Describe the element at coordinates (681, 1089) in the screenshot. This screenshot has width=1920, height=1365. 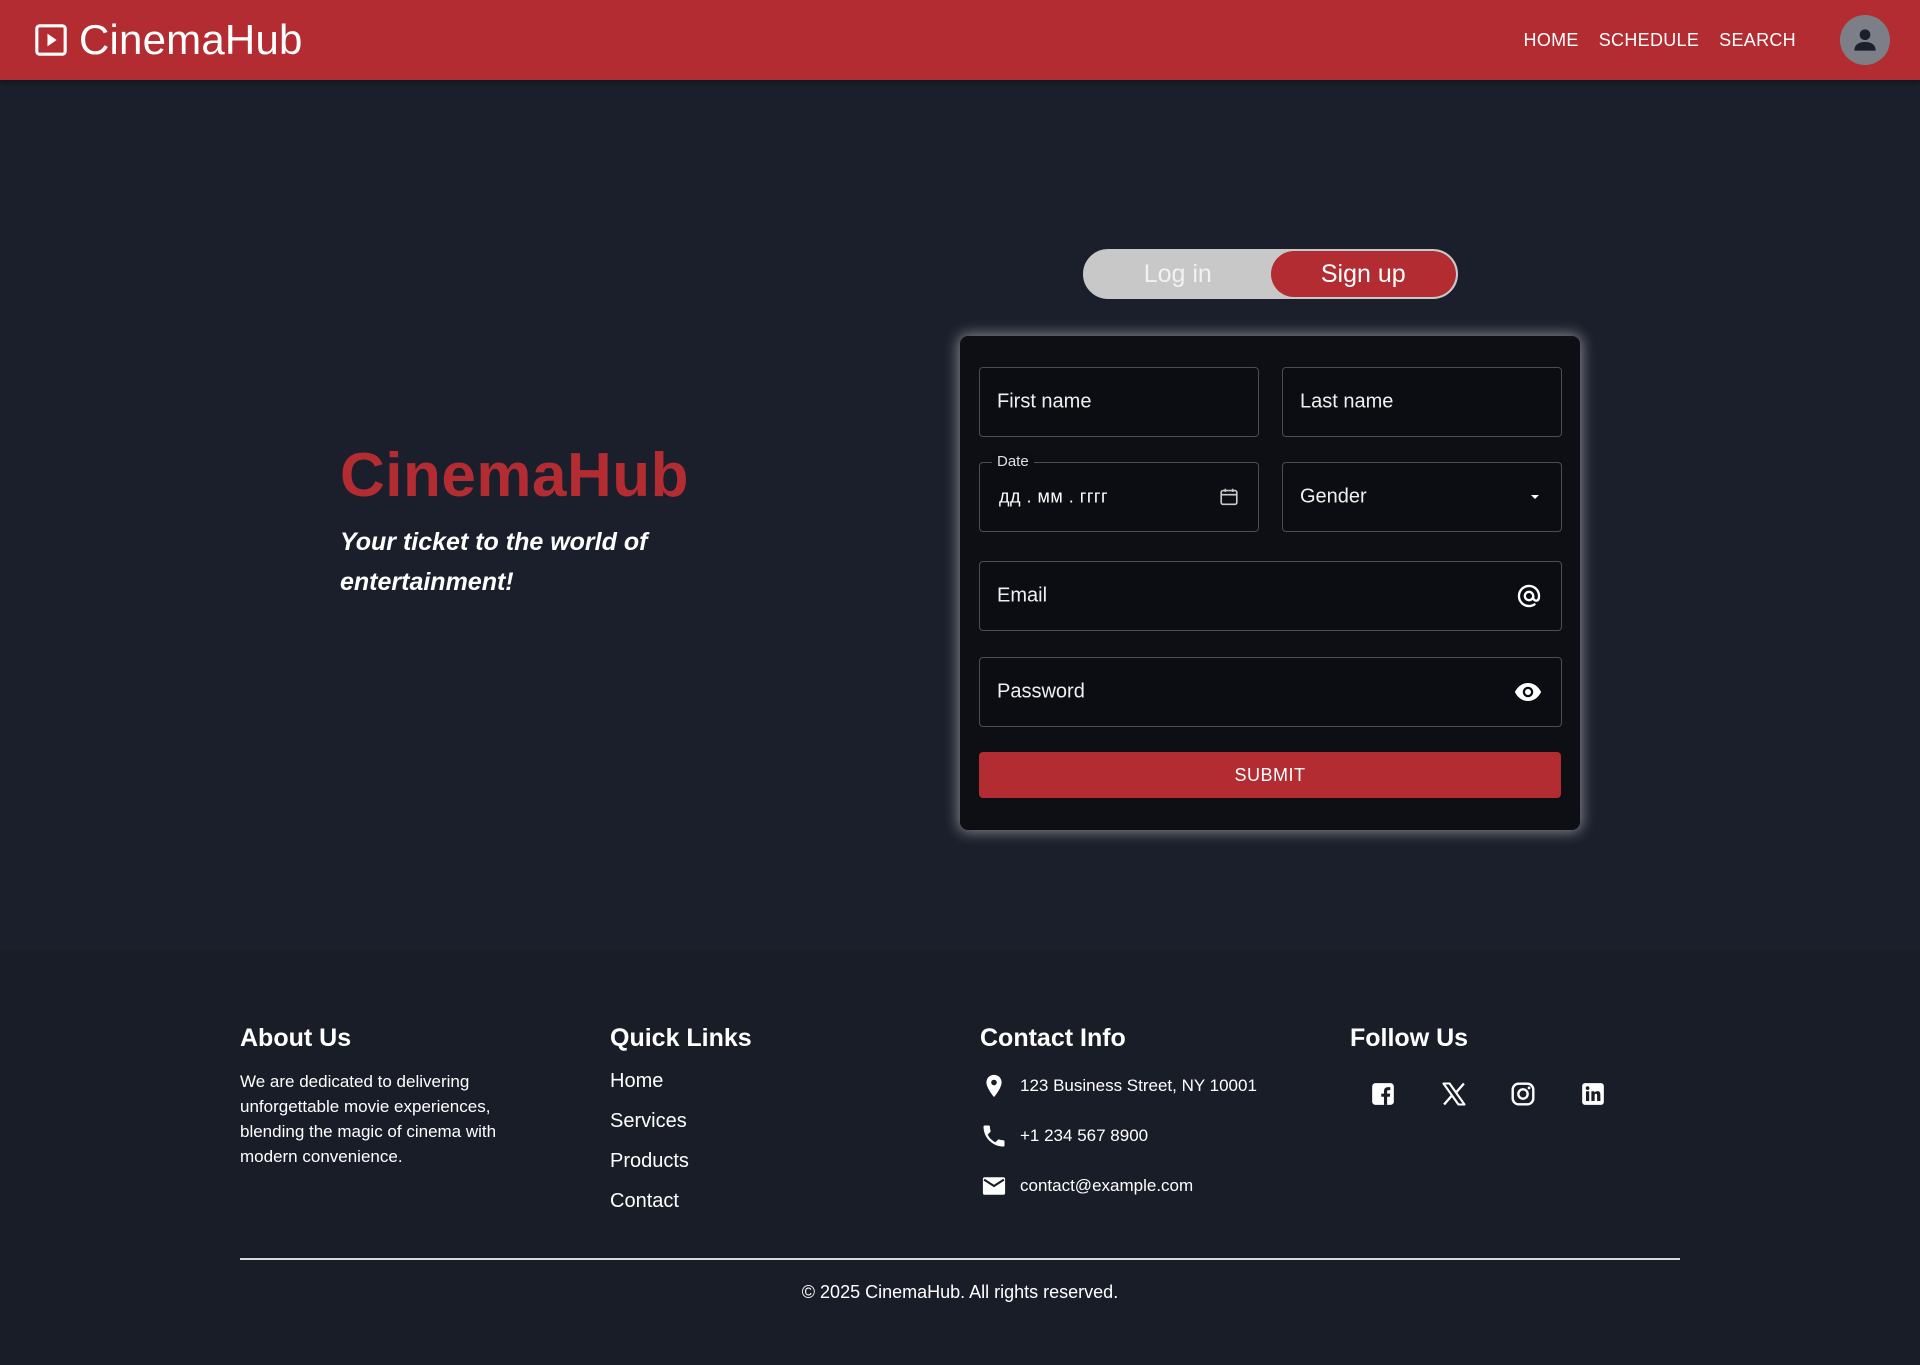
I see `quick-link-home: Home` at that location.